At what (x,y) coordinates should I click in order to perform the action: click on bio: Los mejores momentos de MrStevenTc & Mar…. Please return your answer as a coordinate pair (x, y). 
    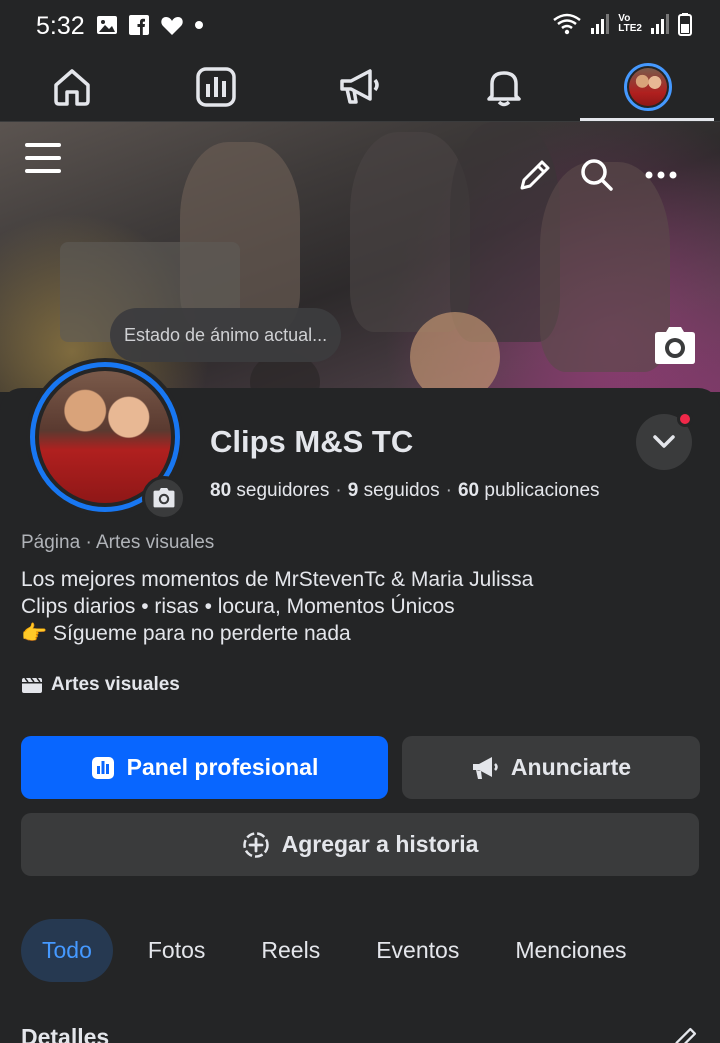
    Looking at the image, I should click on (277, 606).